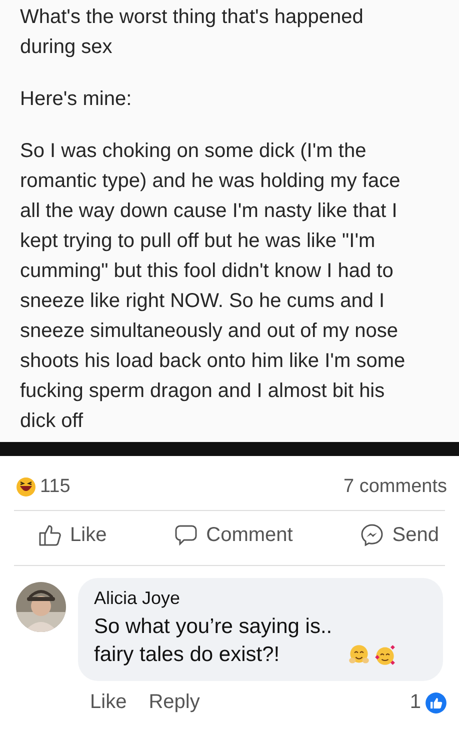  Describe the element at coordinates (233, 535) in the screenshot. I see `comment-button: Comment` at that location.